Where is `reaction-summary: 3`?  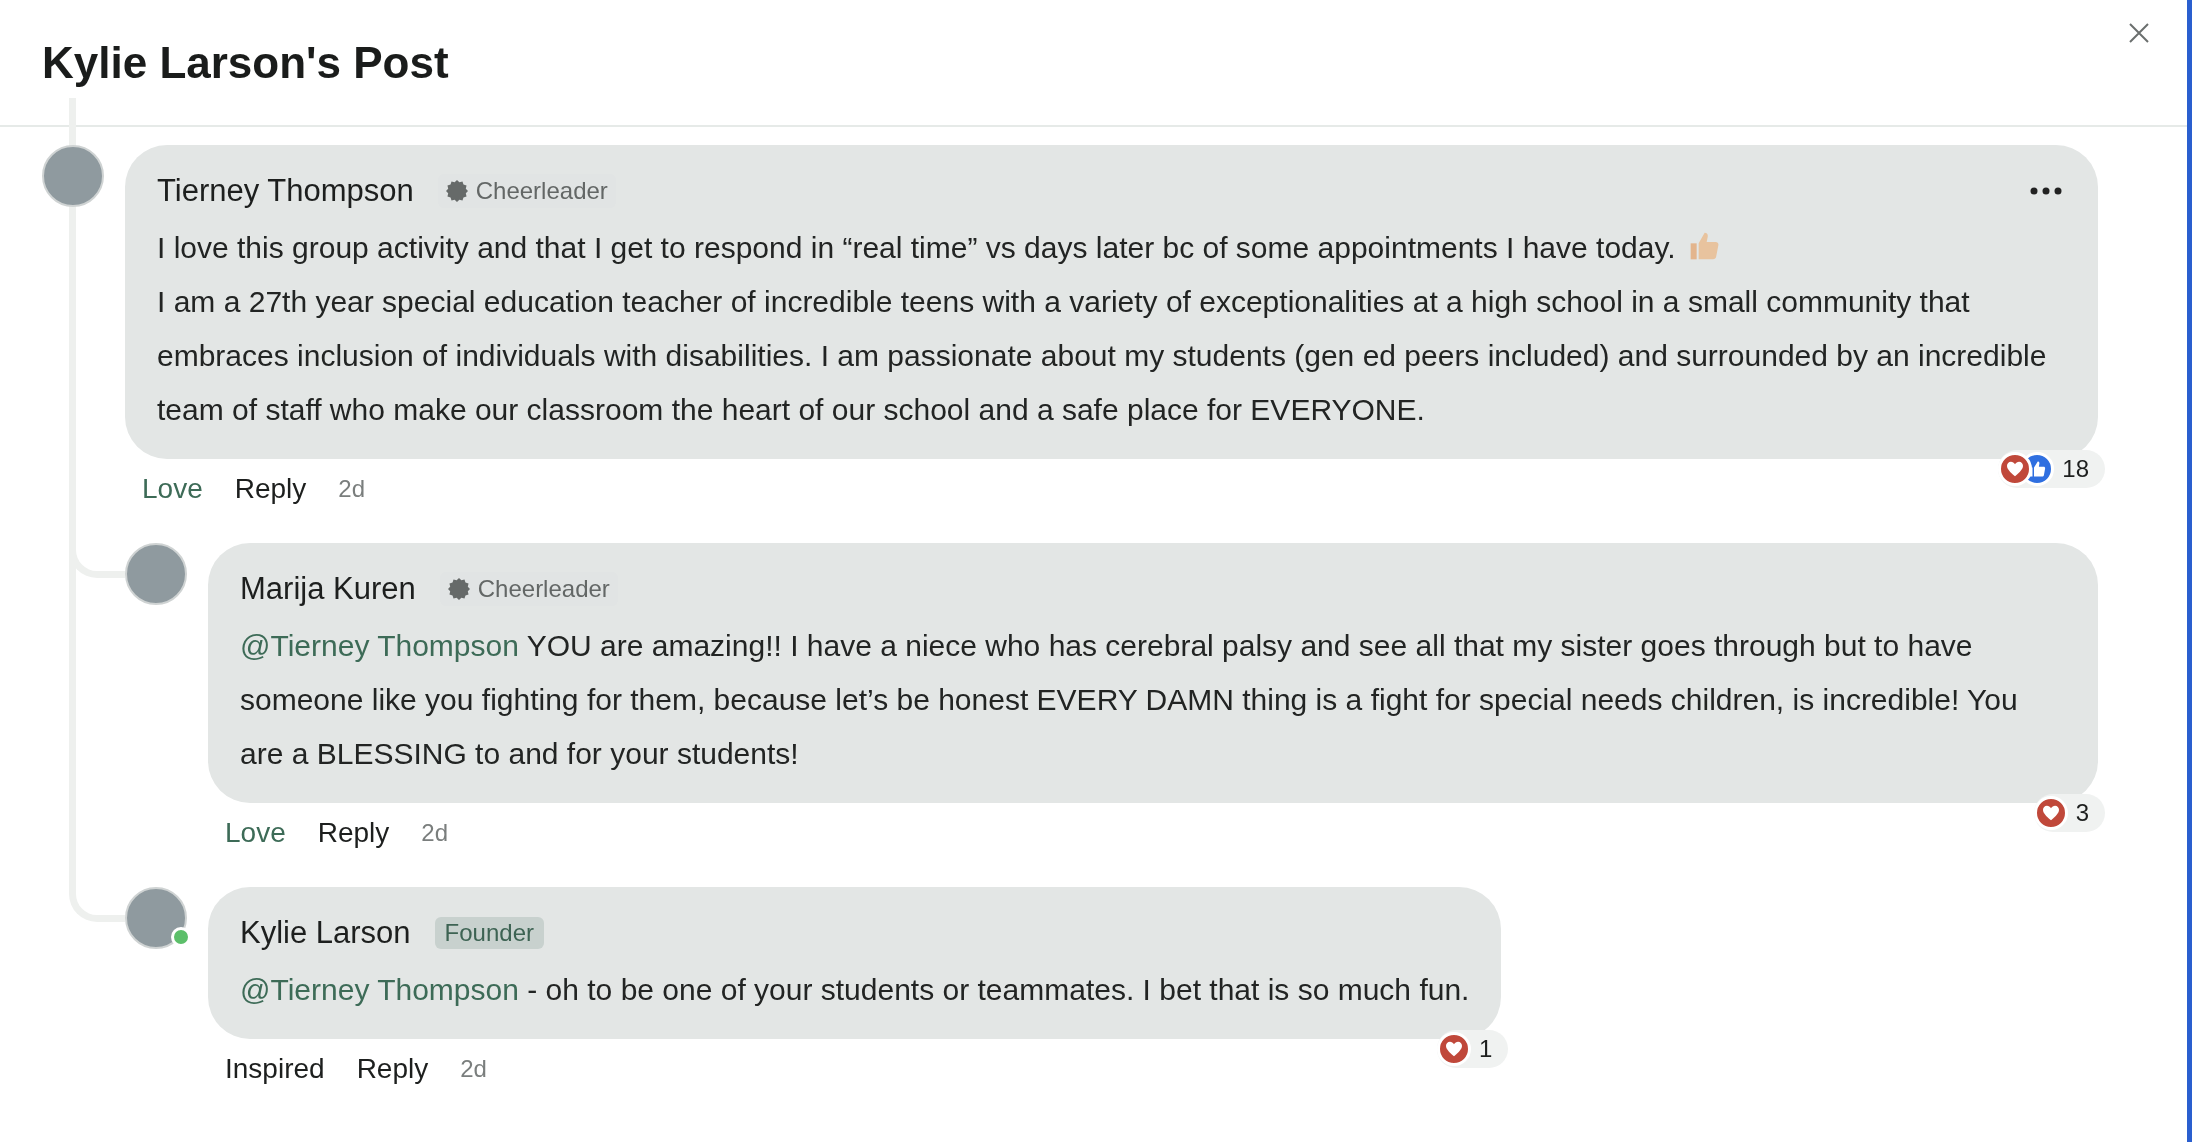
reaction-summary: 3 is located at coordinates (2069, 813).